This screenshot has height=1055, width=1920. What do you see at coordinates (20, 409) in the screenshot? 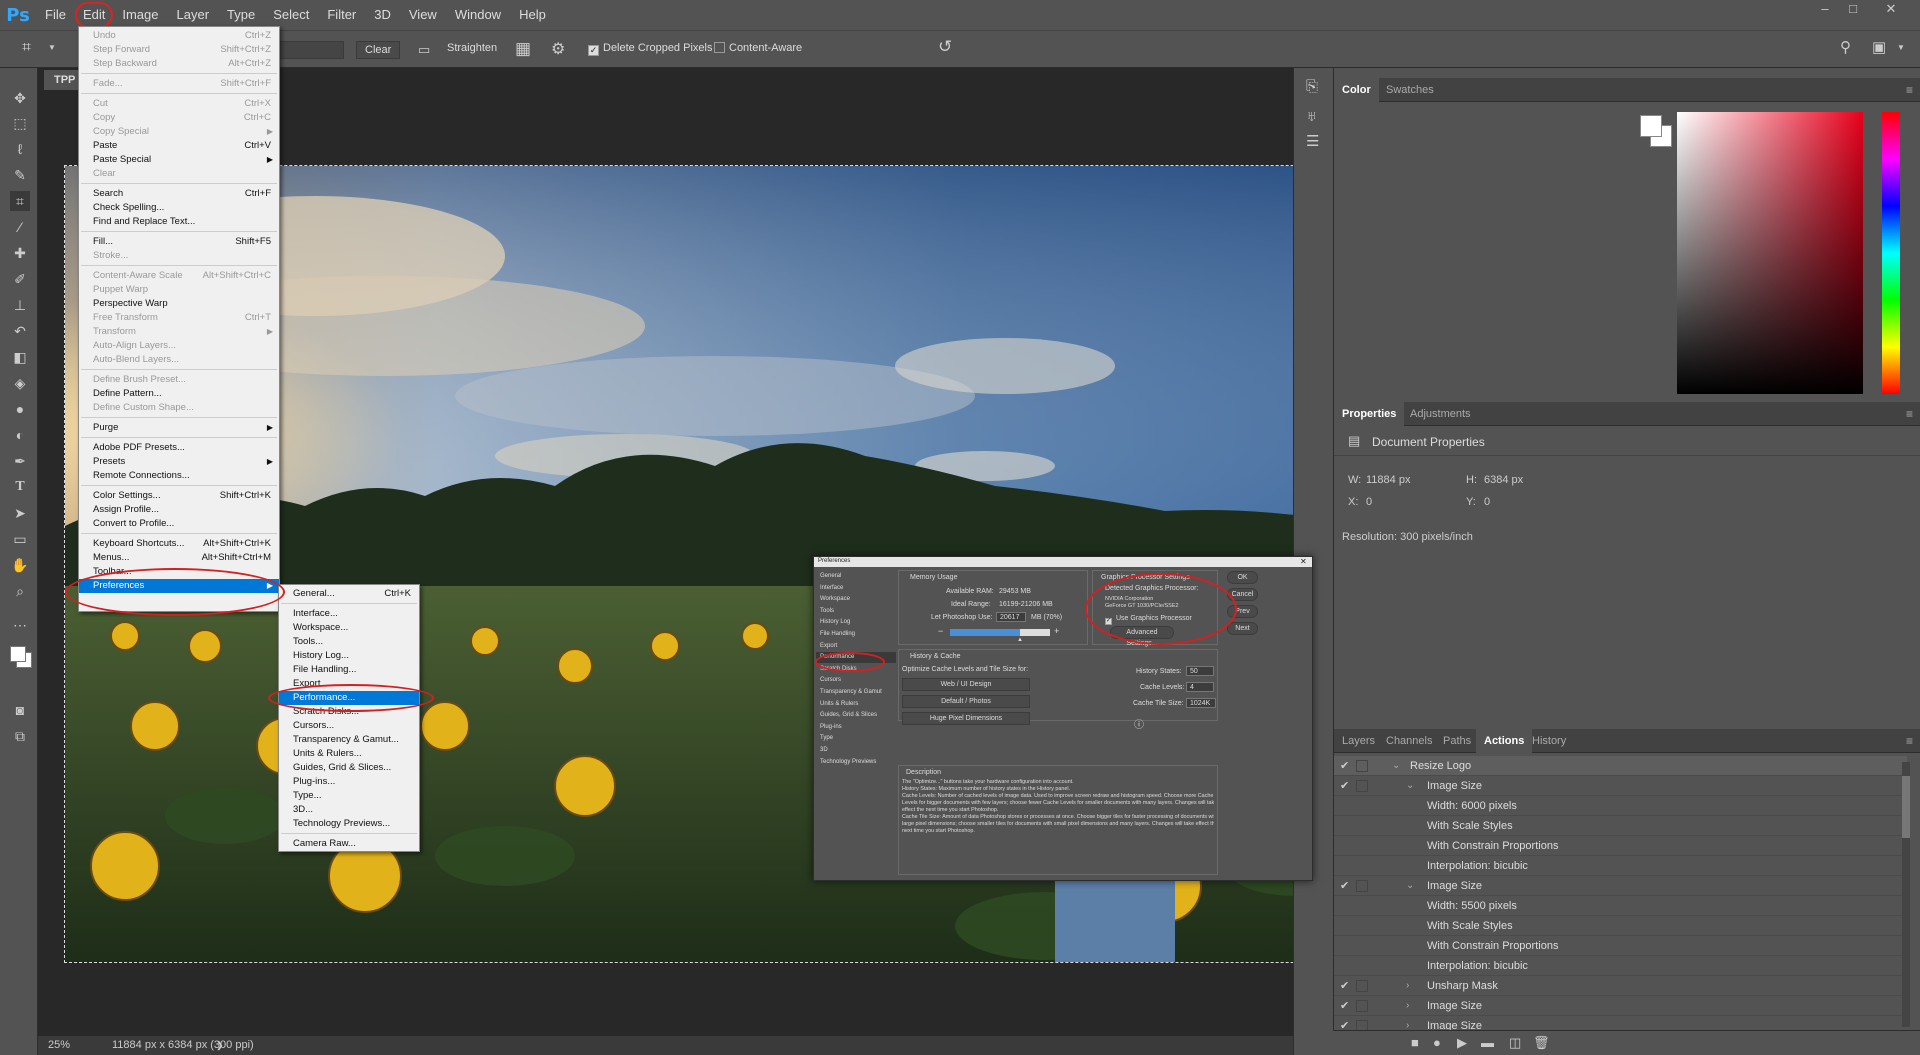
I see `blur-tool-icon: ●` at bounding box center [20, 409].